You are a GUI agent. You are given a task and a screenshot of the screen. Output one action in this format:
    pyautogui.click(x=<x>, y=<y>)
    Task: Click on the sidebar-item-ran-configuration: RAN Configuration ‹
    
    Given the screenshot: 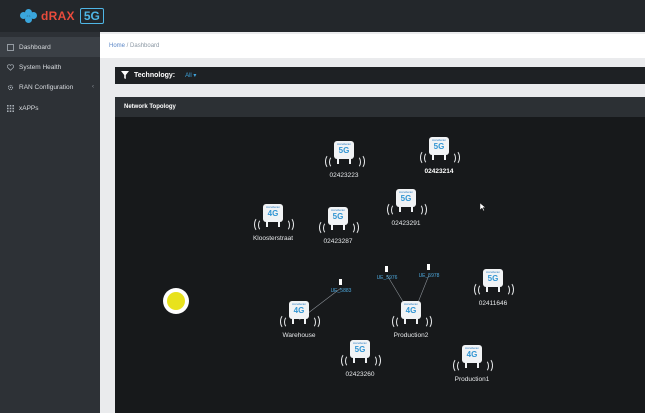 What is the action you would take?
    pyautogui.click(x=50, y=87)
    